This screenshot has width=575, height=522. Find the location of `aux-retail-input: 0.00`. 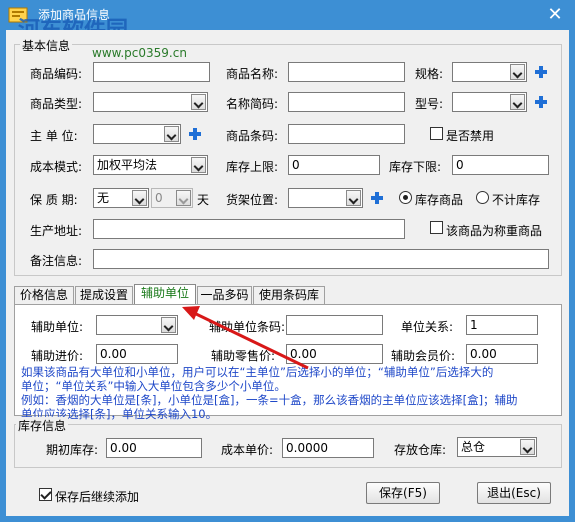

aux-retail-input: 0.00 is located at coordinates (334, 354).